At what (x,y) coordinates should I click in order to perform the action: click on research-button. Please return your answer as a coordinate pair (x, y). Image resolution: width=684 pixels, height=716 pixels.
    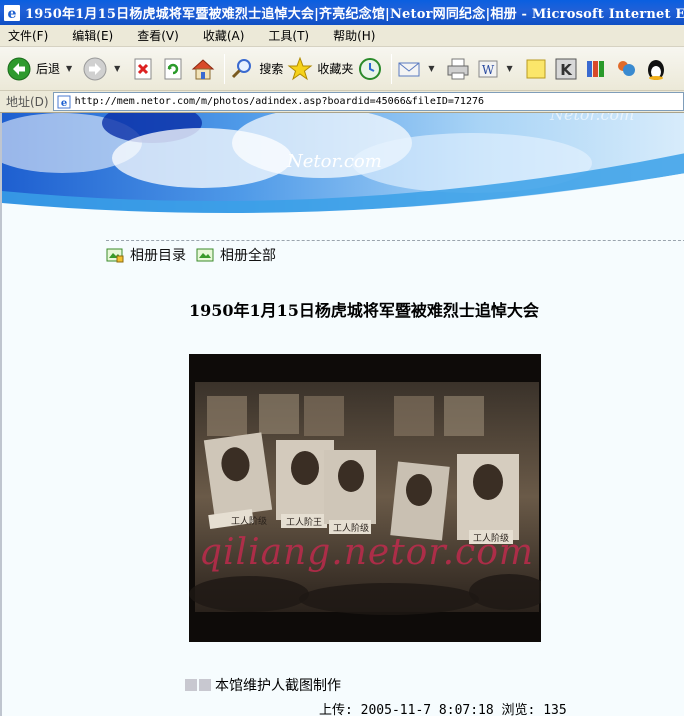
    Looking at the image, I should click on (596, 69).